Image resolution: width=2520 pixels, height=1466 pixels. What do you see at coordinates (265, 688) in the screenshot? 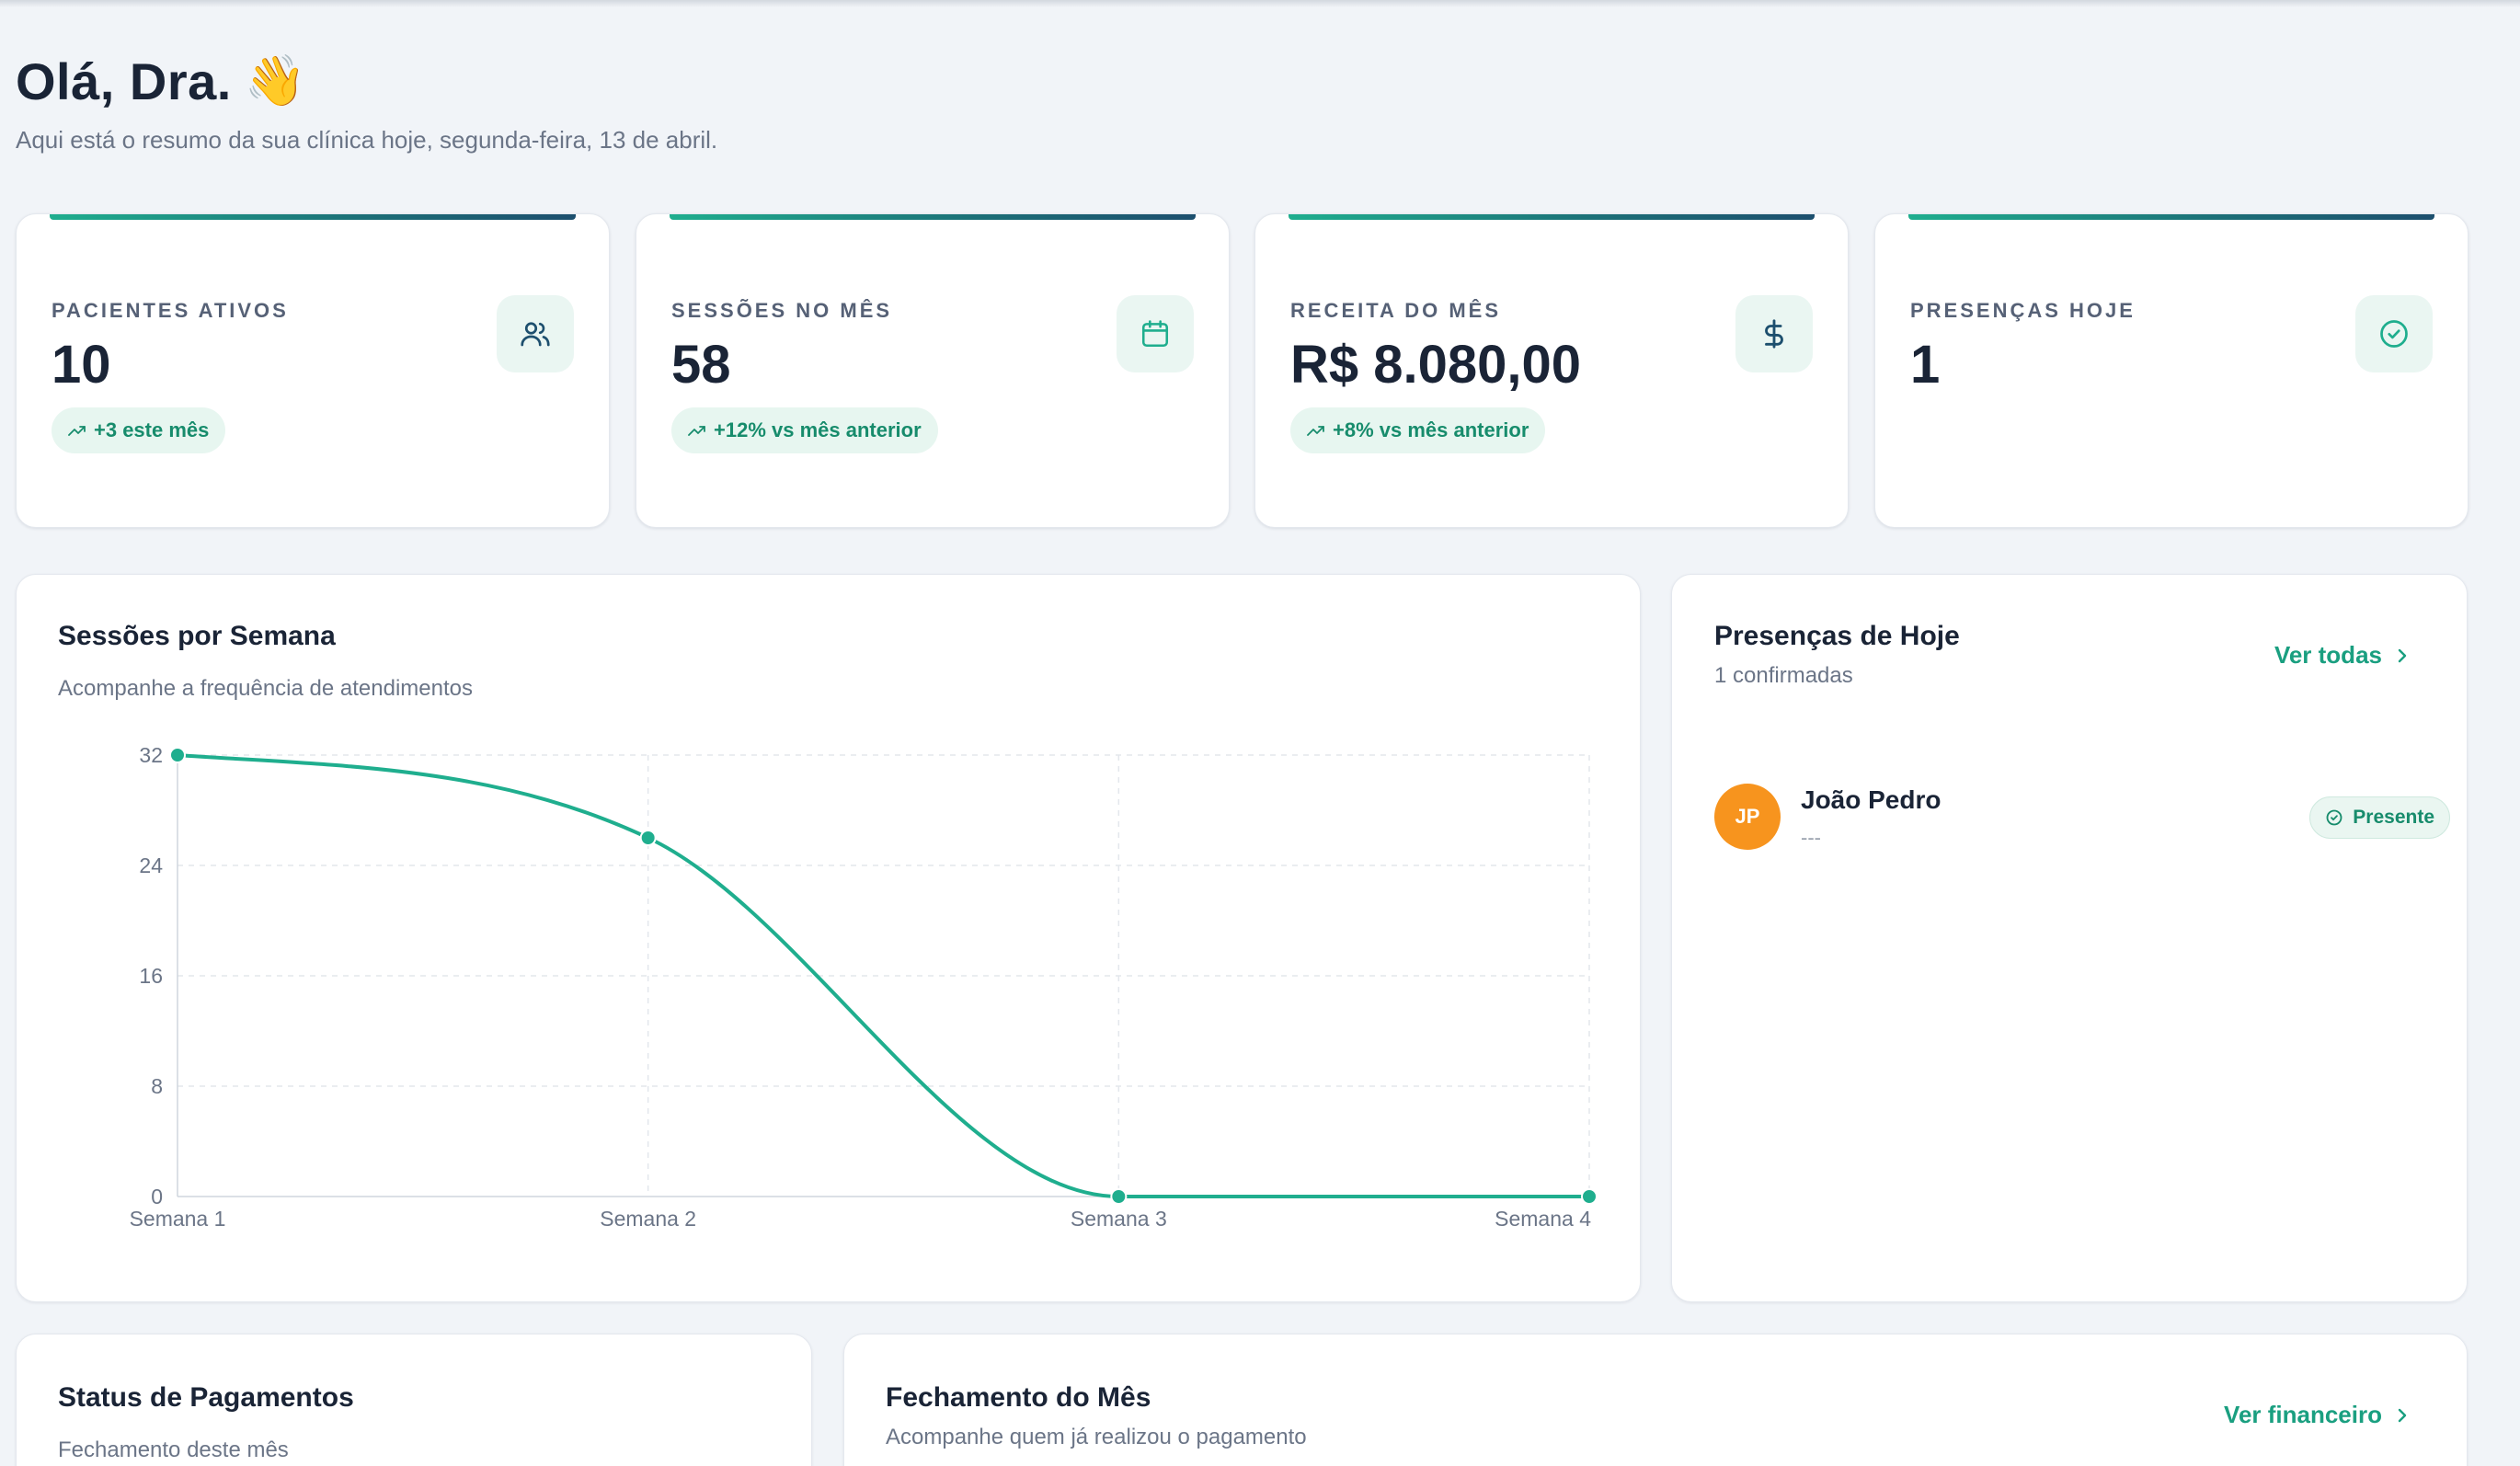
I see `chart-subtitle: Acompanhe a frequência de atendimentos` at bounding box center [265, 688].